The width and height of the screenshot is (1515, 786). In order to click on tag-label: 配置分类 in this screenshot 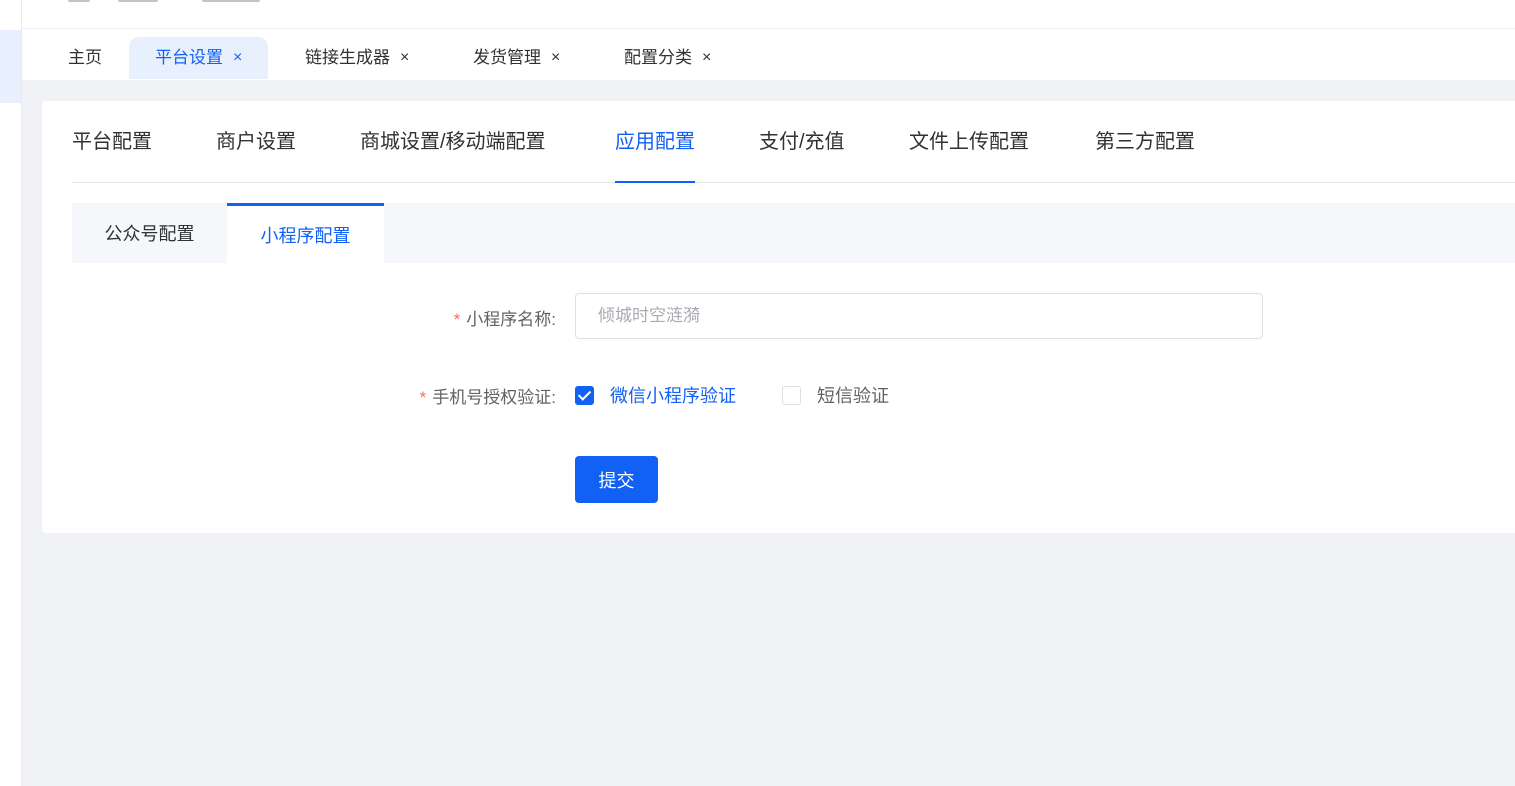, I will do `click(658, 57)`.